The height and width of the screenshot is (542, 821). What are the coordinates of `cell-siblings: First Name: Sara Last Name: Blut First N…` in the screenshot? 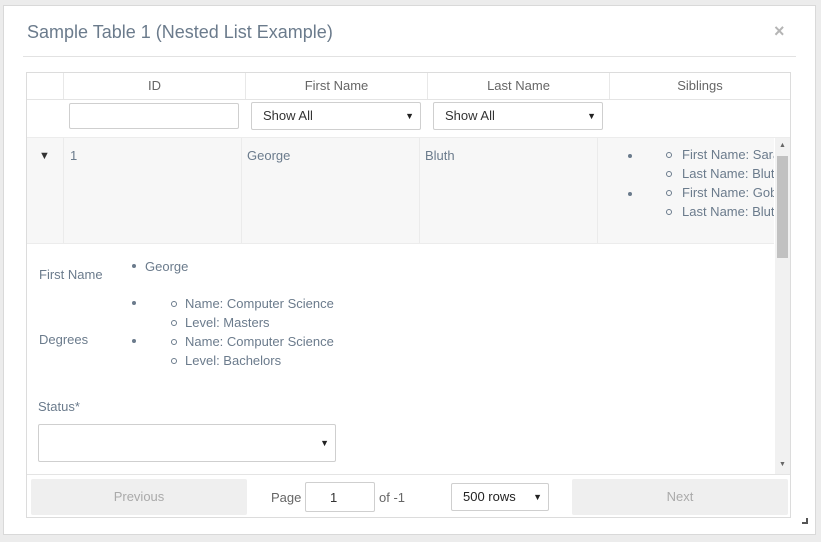 It's located at (686, 190).